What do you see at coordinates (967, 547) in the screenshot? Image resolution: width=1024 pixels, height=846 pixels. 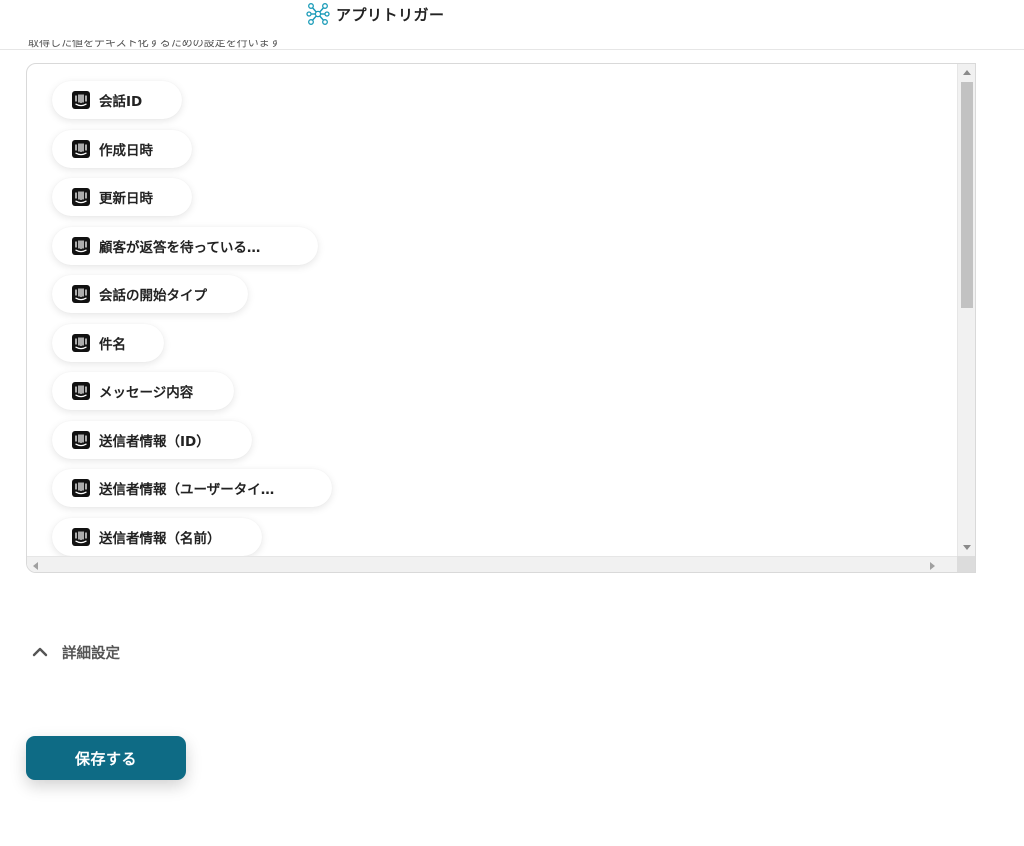 I see `scroll-down-arrow-icon` at bounding box center [967, 547].